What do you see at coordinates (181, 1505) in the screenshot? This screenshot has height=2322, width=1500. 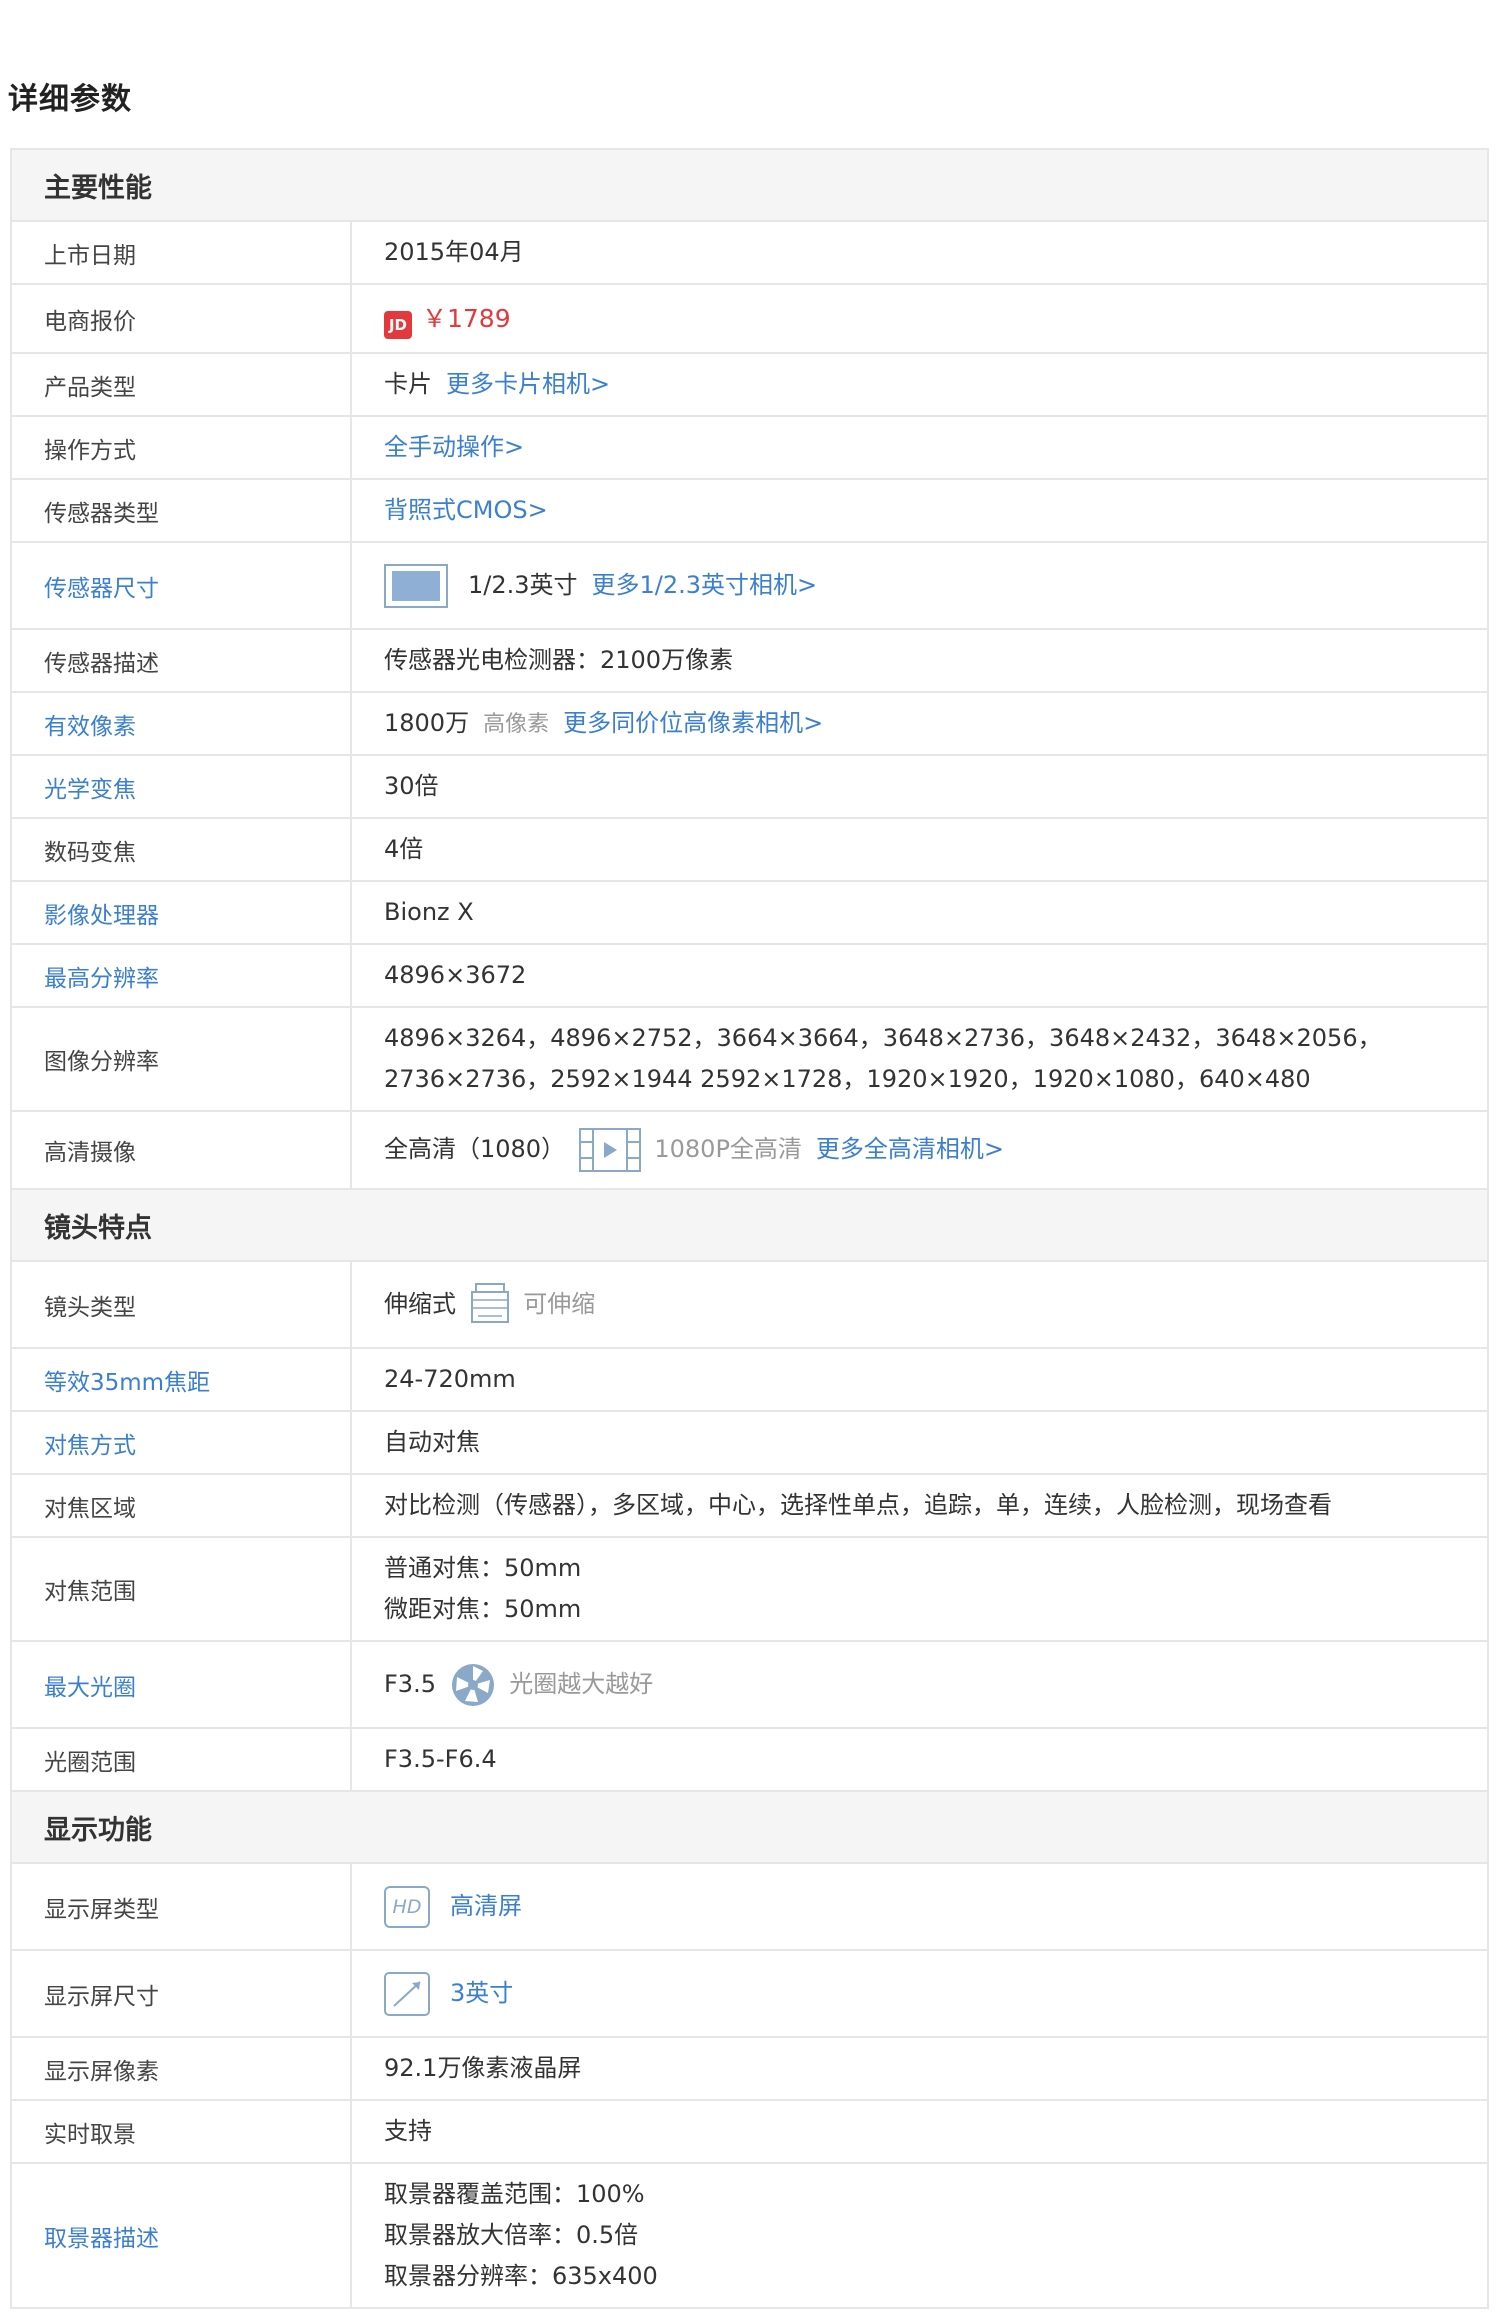 I see `spec-label: 对焦区域` at bounding box center [181, 1505].